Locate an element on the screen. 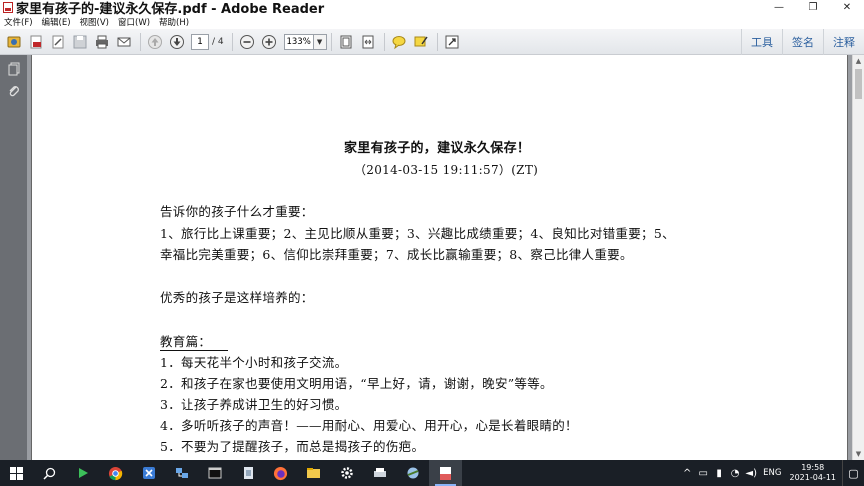 Image resolution: width=864 pixels, height=486 pixels. scroll-thumb is located at coordinates (858, 84).